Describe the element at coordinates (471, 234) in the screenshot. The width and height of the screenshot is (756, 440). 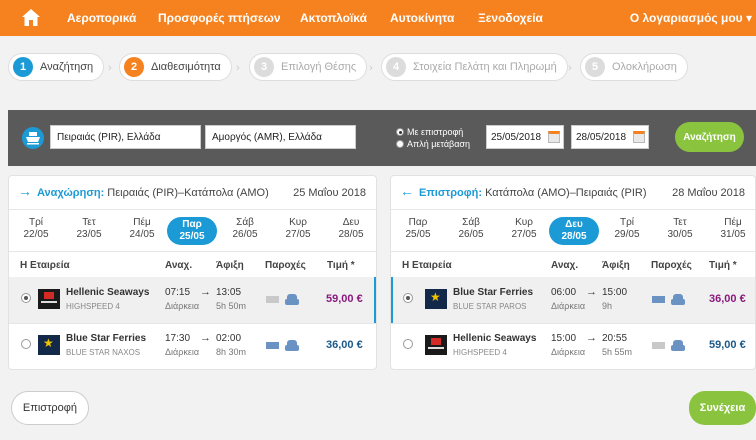
I see `day-date: 26/05` at that location.